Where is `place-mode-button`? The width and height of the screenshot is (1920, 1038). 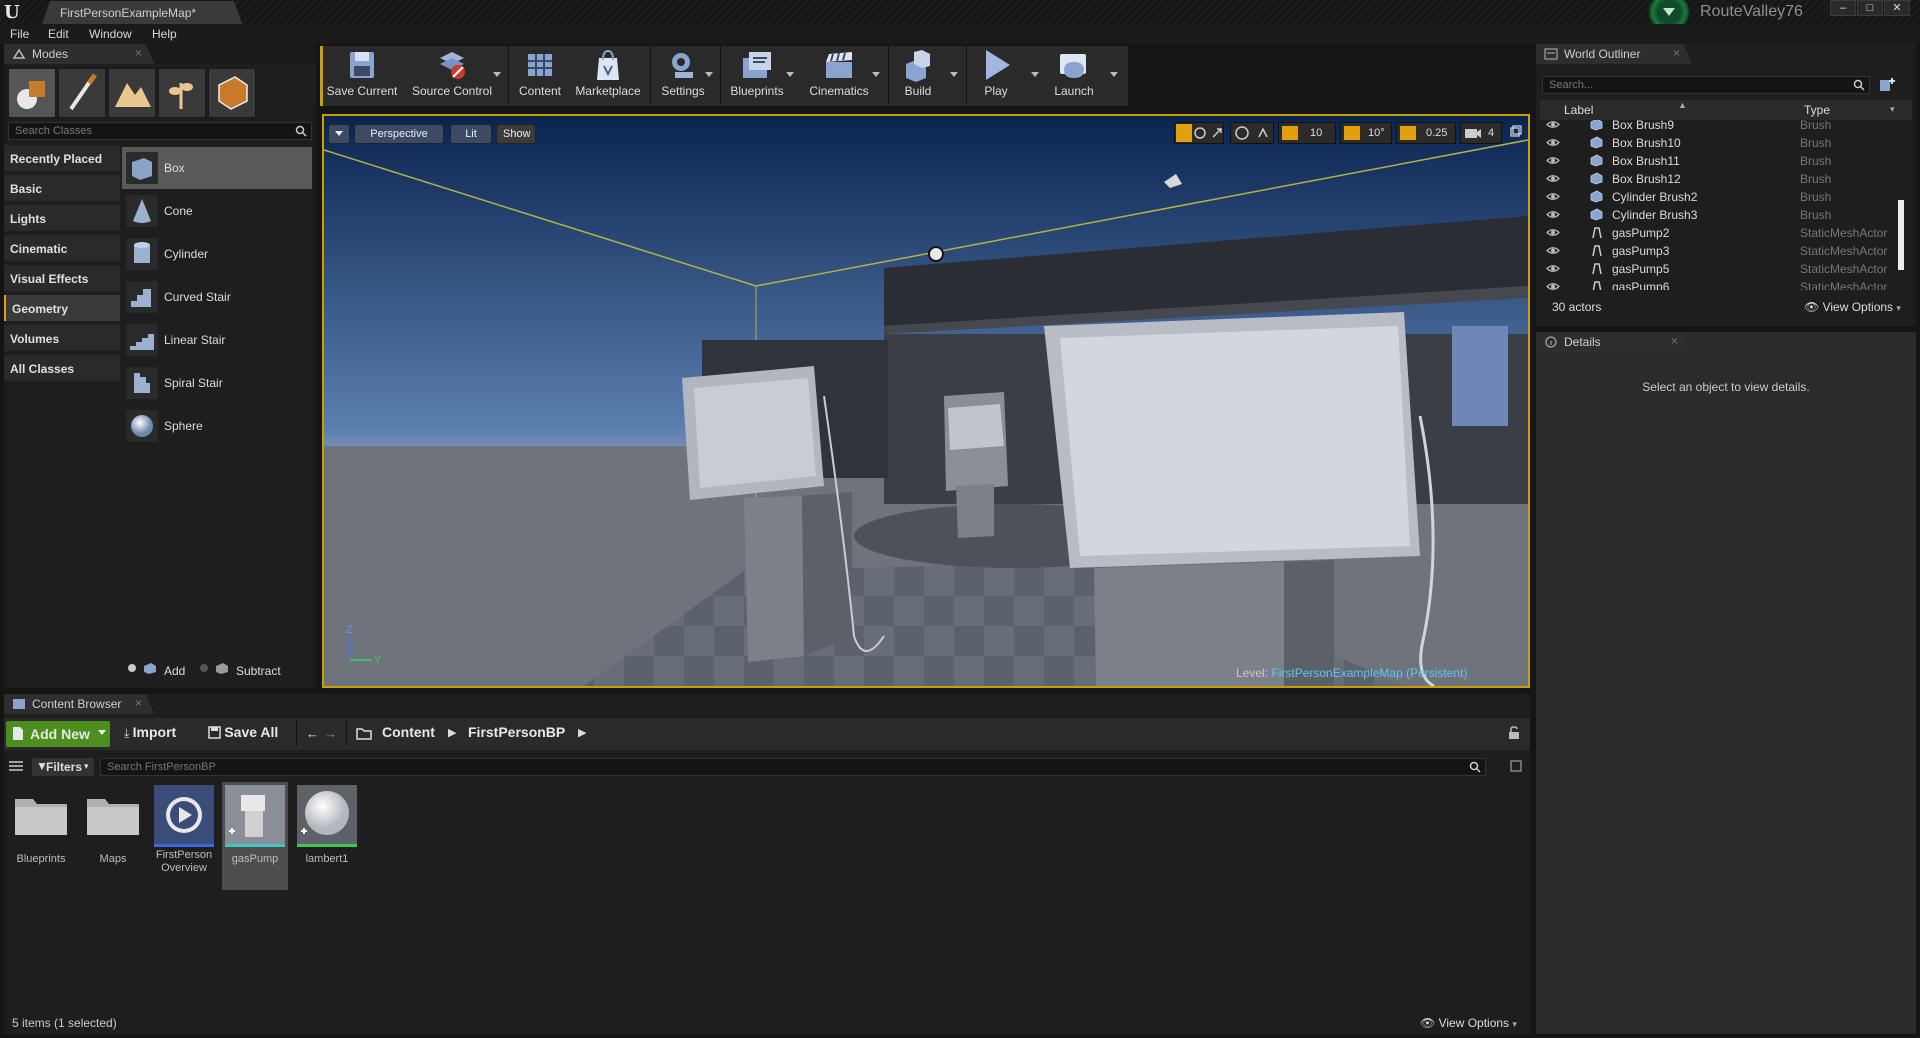 place-mode-button is located at coordinates (32, 93).